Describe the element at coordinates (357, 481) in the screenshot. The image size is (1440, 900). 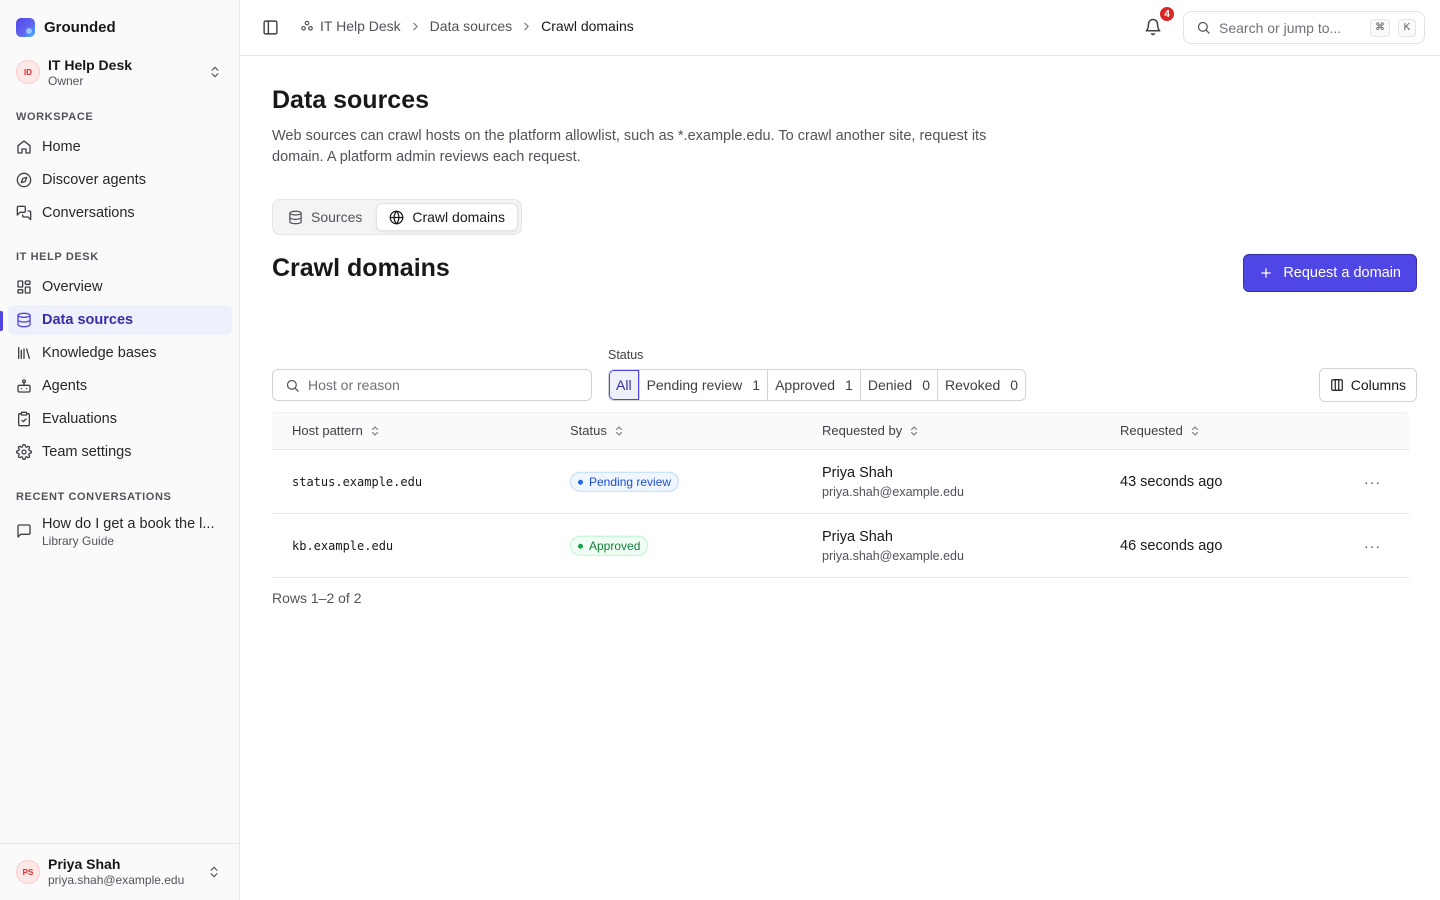
I see `host-pattern-cell: status.example.edu` at that location.